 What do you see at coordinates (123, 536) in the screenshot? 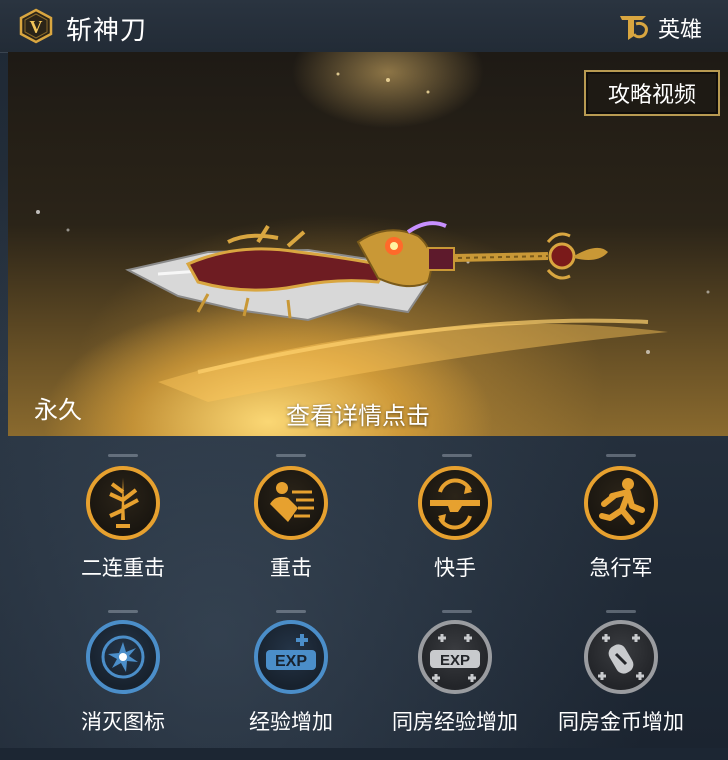
I see `skill-double-strike: 二连重击` at bounding box center [123, 536].